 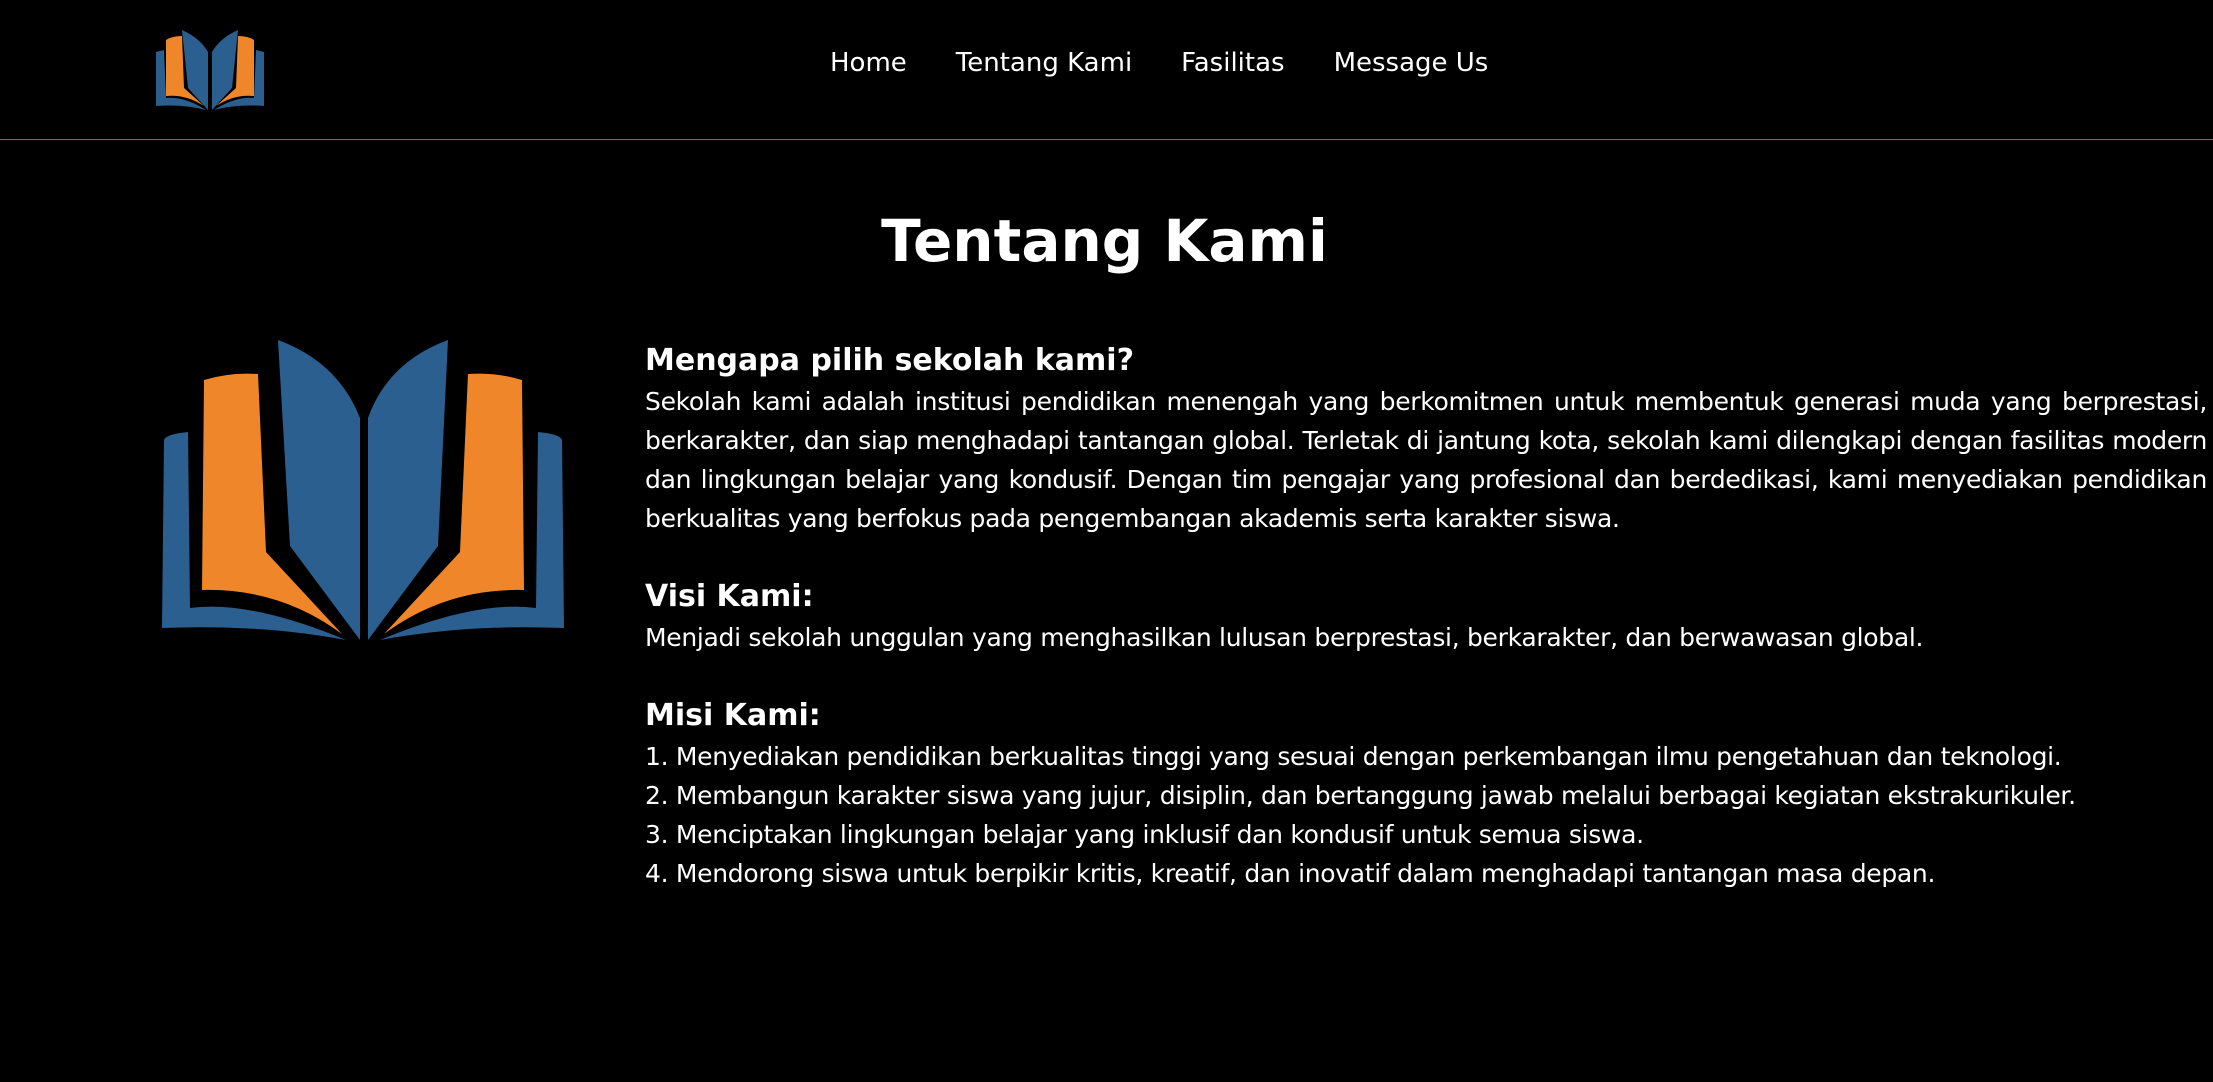 I want to click on open-book-logo-icon, so click(x=210, y=70).